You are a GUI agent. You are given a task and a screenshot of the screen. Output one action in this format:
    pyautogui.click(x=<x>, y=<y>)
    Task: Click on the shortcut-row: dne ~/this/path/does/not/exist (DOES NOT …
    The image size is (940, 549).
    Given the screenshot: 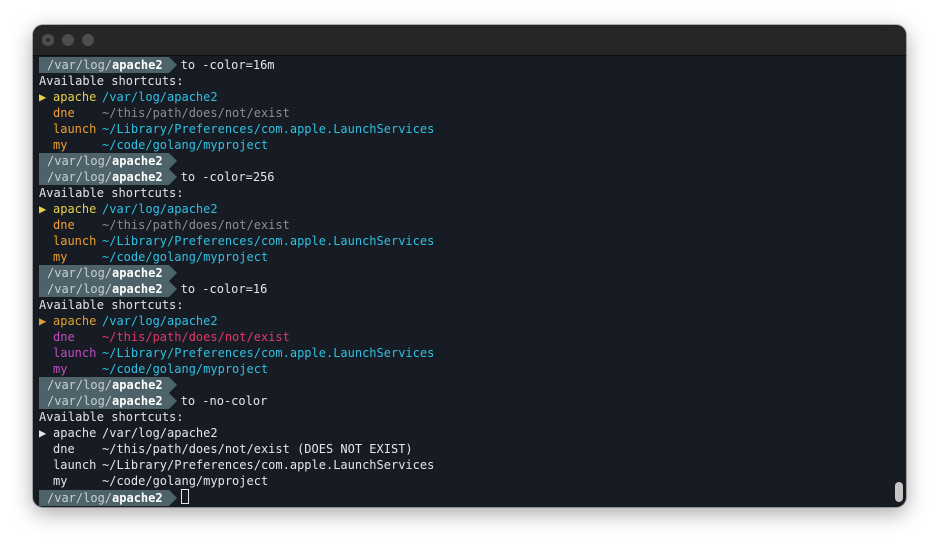 What is the action you would take?
    pyautogui.click(x=464, y=449)
    